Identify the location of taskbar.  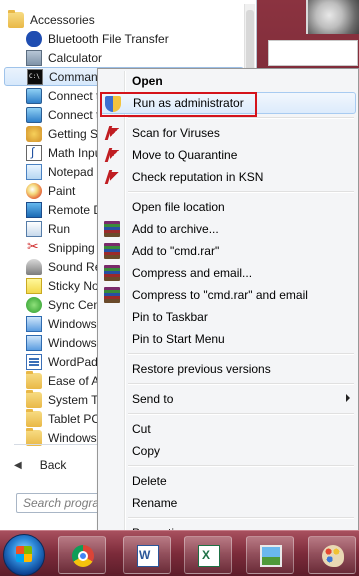
(179, 553).